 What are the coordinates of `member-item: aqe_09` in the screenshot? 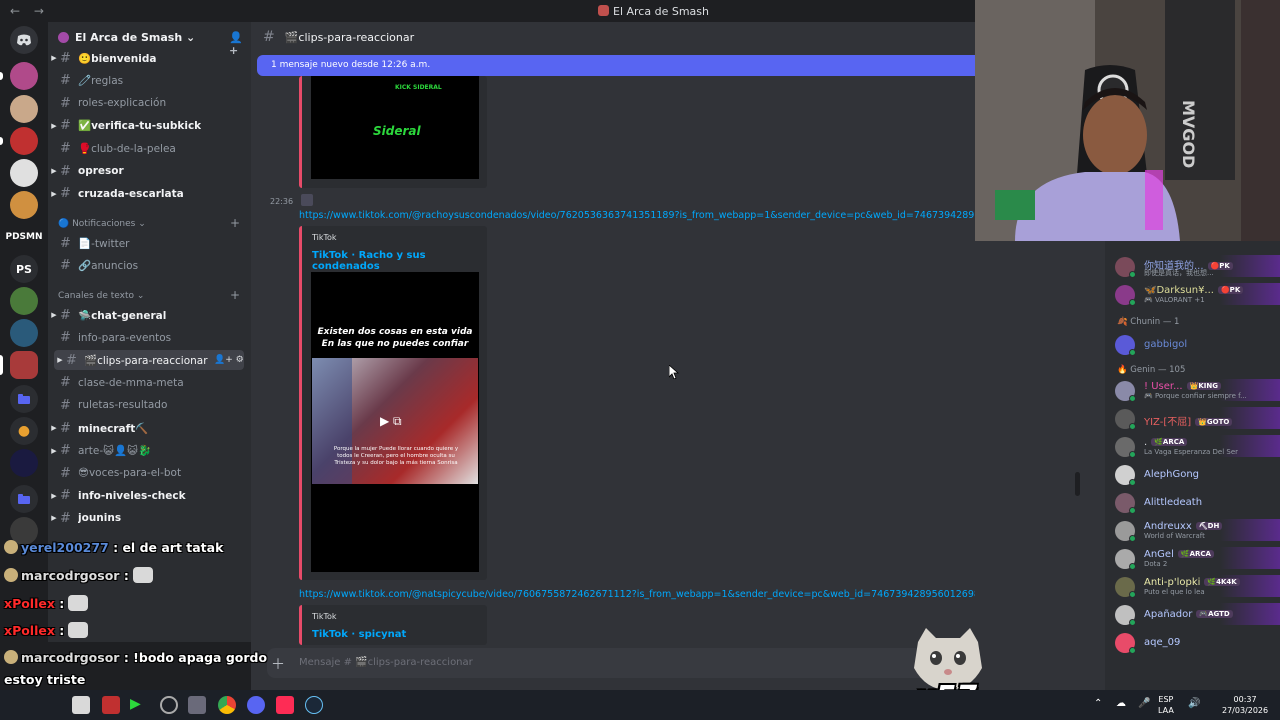 It's located at (1196, 643).